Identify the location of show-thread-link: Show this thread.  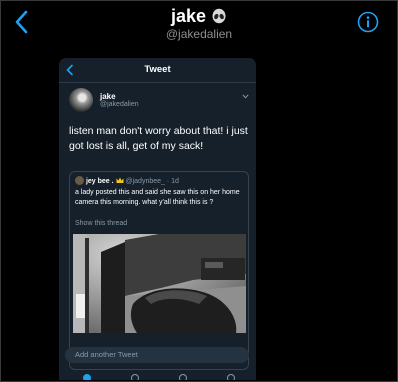
(101, 223).